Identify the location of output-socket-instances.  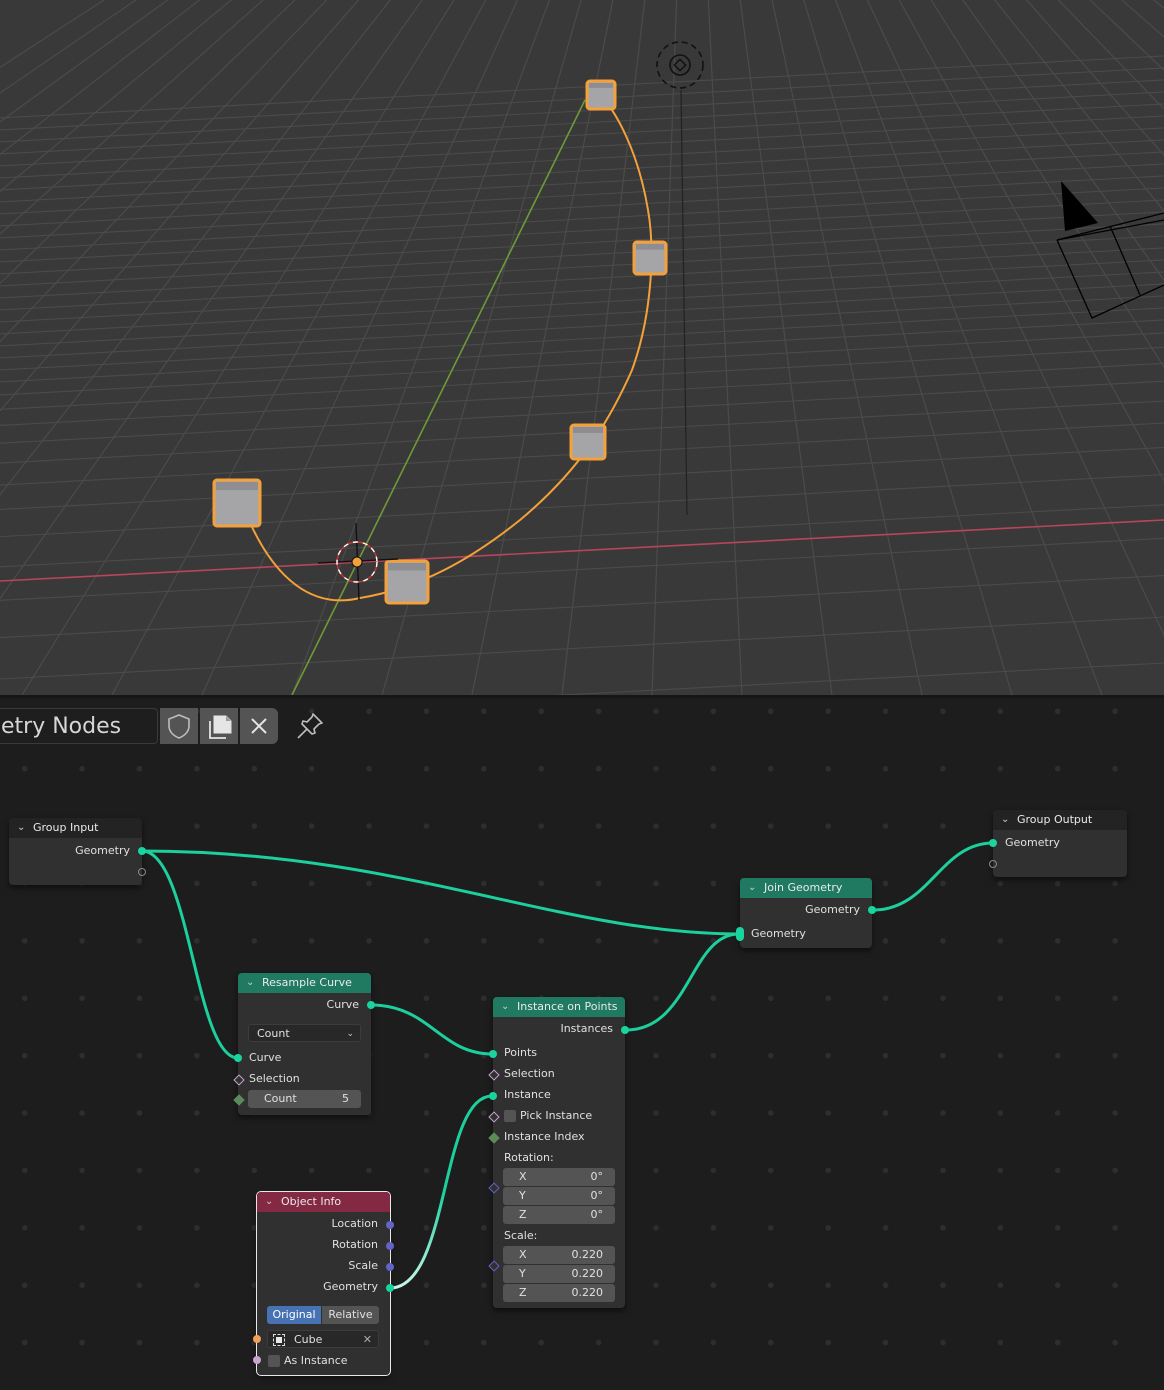
(625, 1030).